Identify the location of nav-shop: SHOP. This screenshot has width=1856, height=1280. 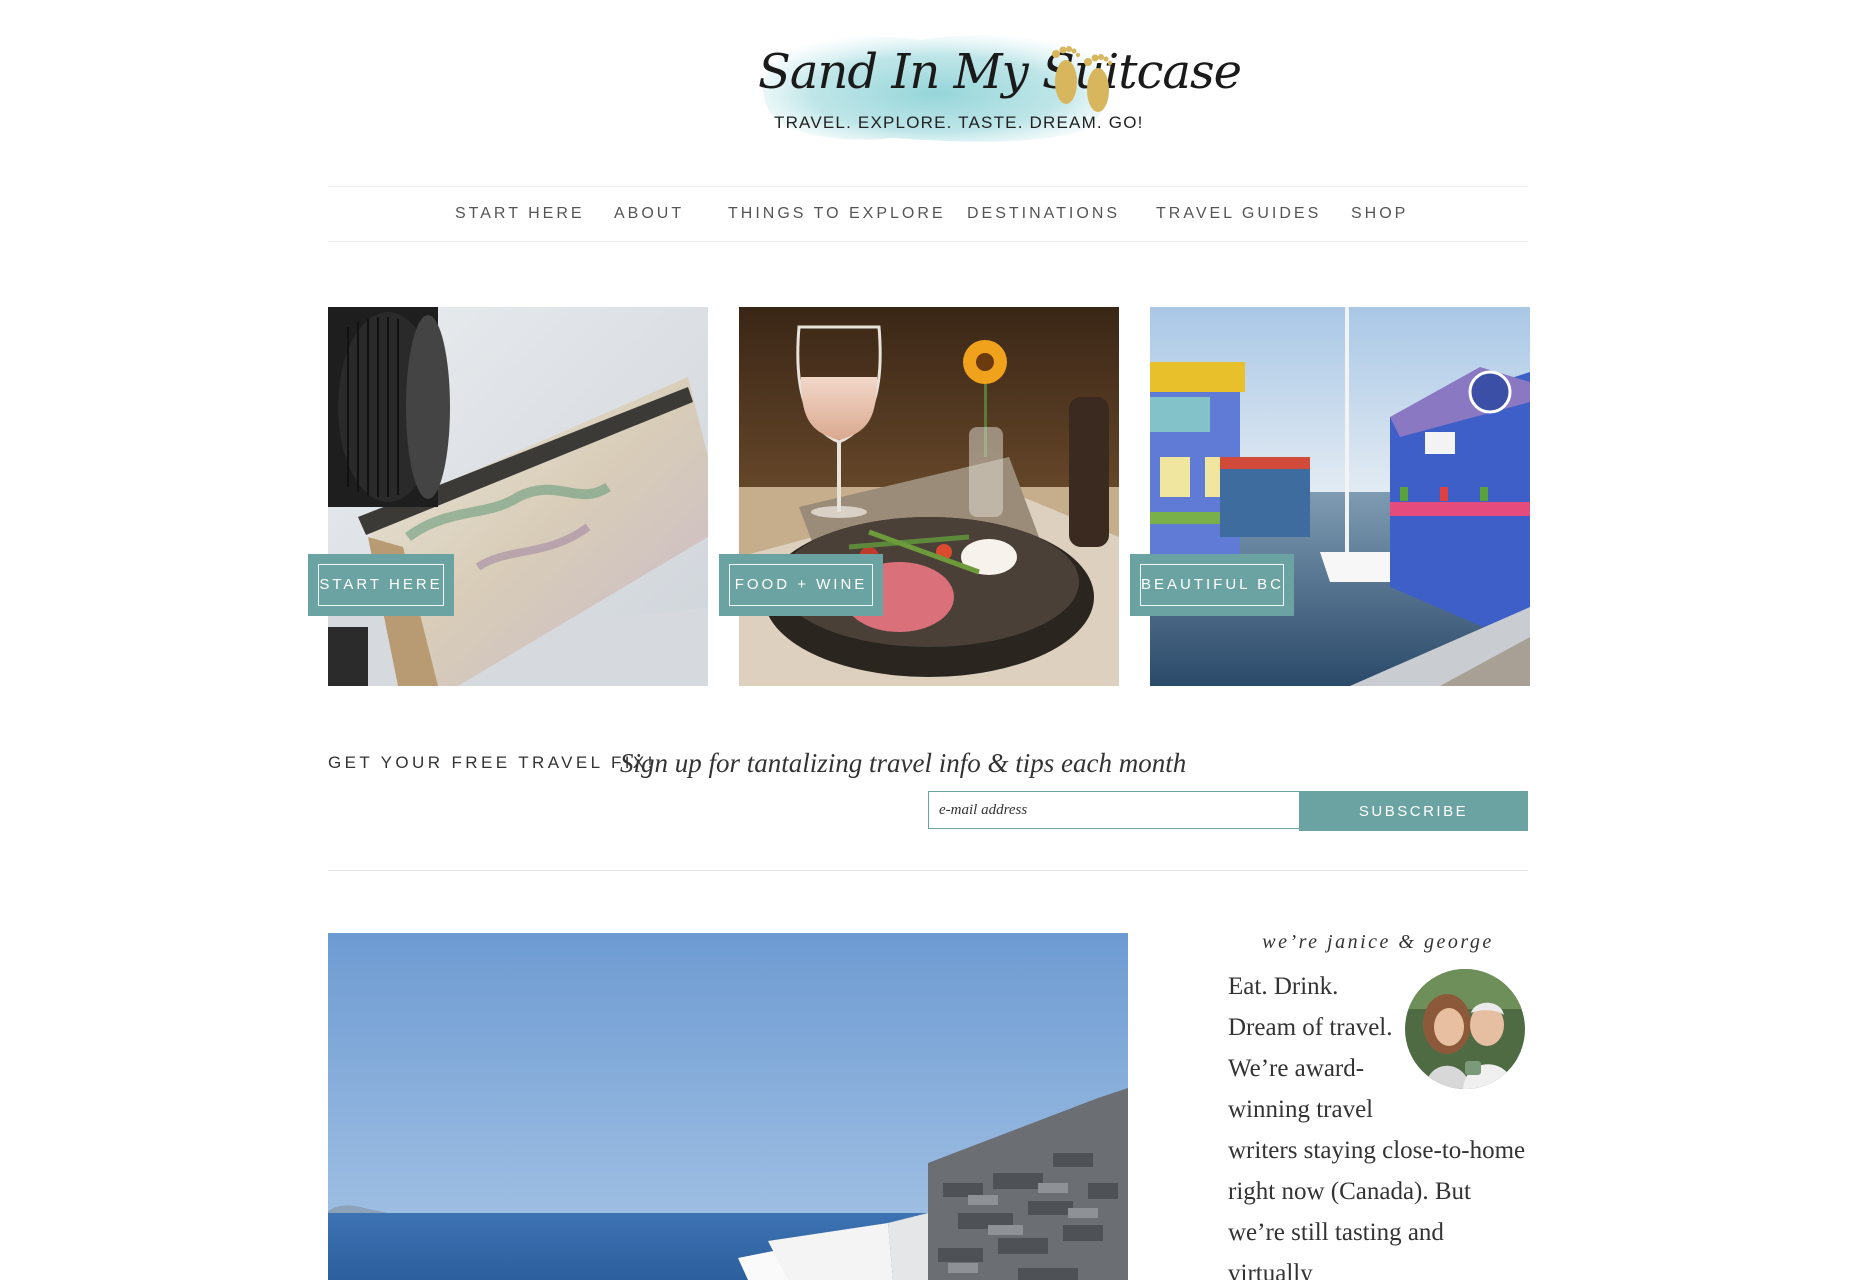
(1379, 214).